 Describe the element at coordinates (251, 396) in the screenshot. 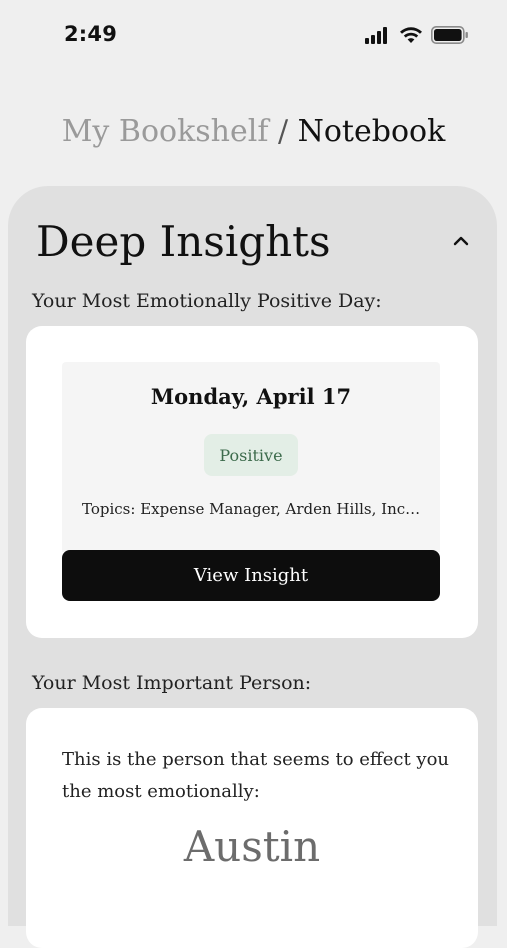

I see `positive-day-date: Monday, April 17` at that location.